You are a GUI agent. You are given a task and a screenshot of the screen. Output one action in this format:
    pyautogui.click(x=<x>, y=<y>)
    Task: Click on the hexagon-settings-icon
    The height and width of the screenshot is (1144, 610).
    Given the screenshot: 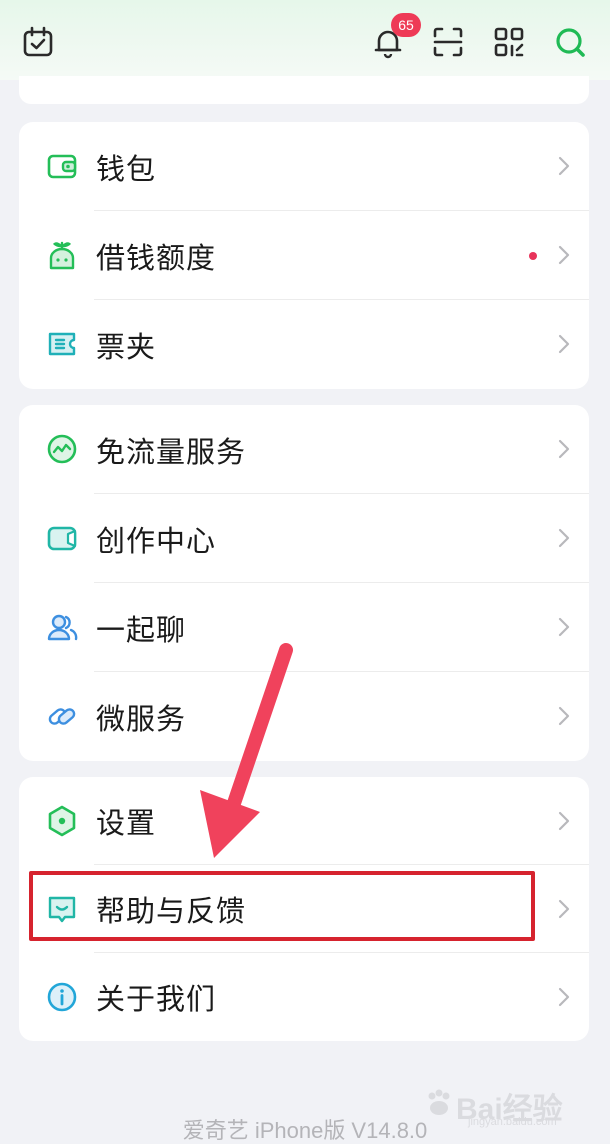 What is the action you would take?
    pyautogui.click(x=62, y=821)
    